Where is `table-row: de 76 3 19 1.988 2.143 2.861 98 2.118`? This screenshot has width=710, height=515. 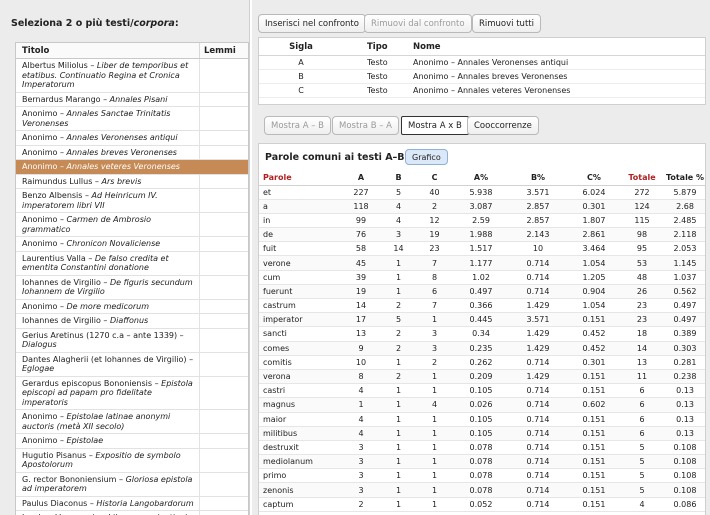
table-row: de 76 3 19 1.988 2.143 2.861 98 2.118 is located at coordinates (482, 235).